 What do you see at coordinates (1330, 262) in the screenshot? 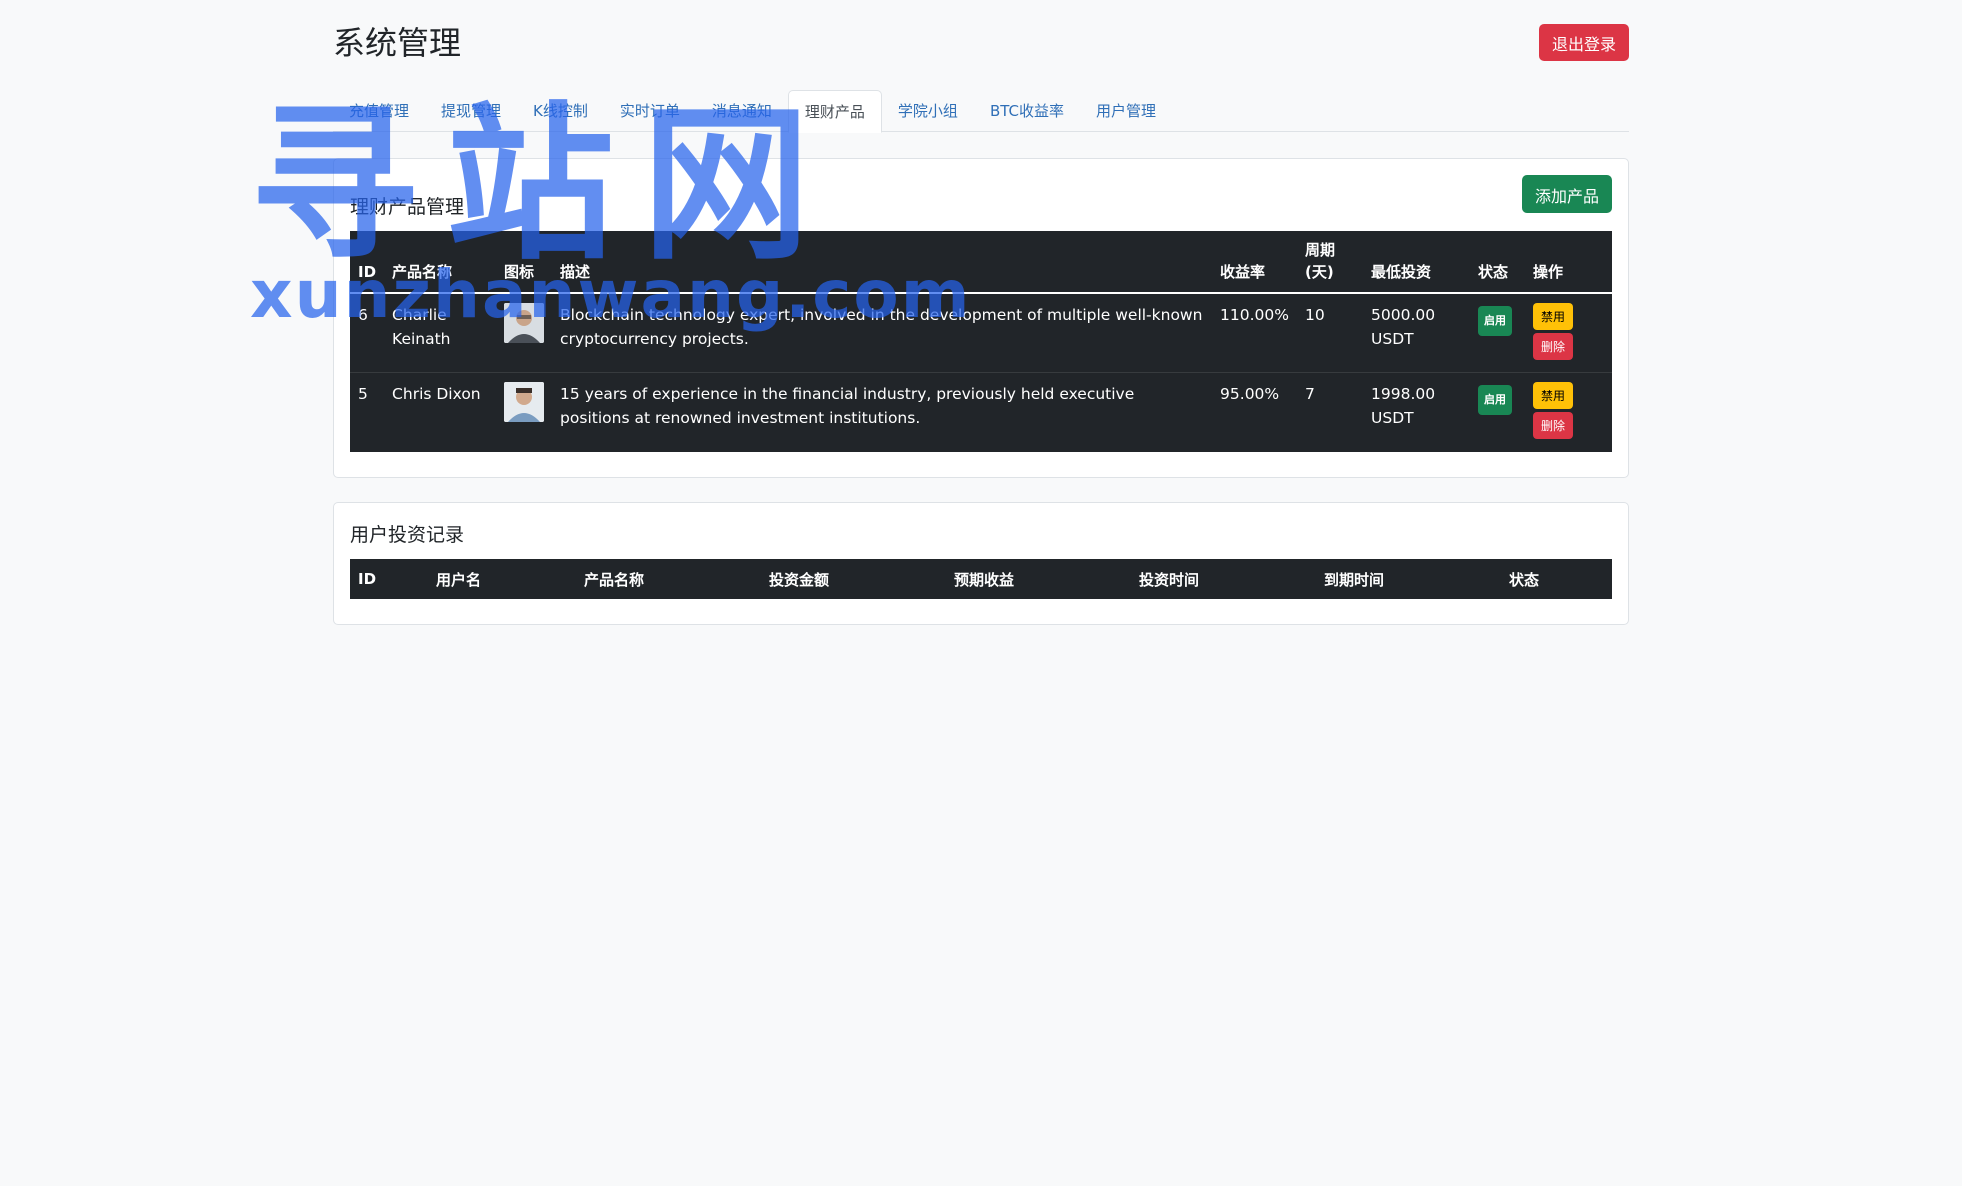
I see `col-period: 周期 (天)` at bounding box center [1330, 262].